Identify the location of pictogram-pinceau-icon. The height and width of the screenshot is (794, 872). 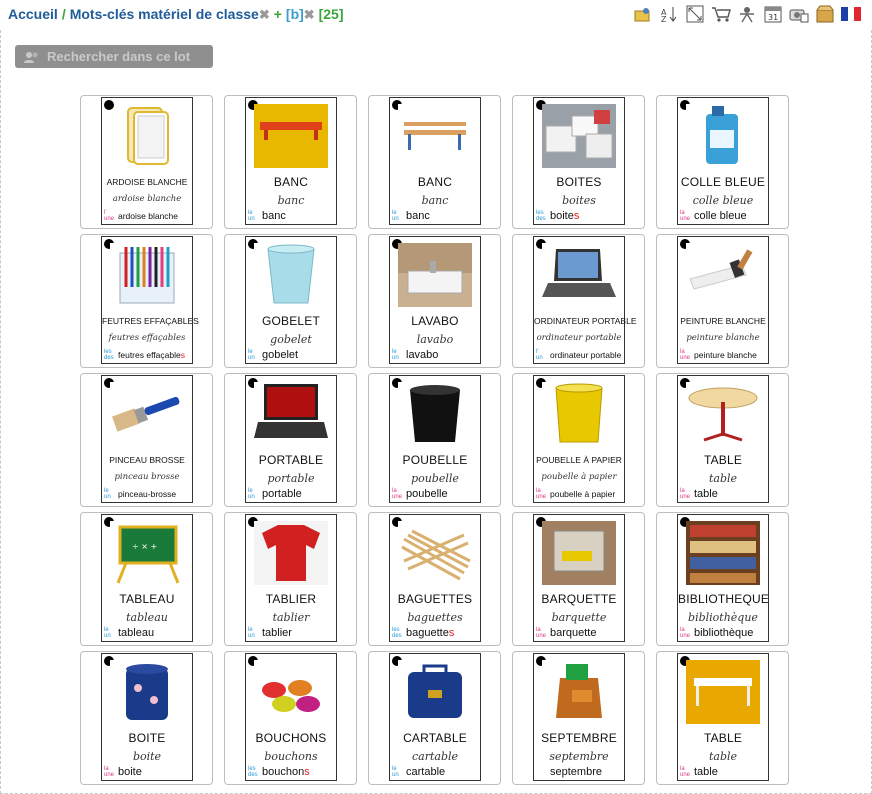
(147, 414).